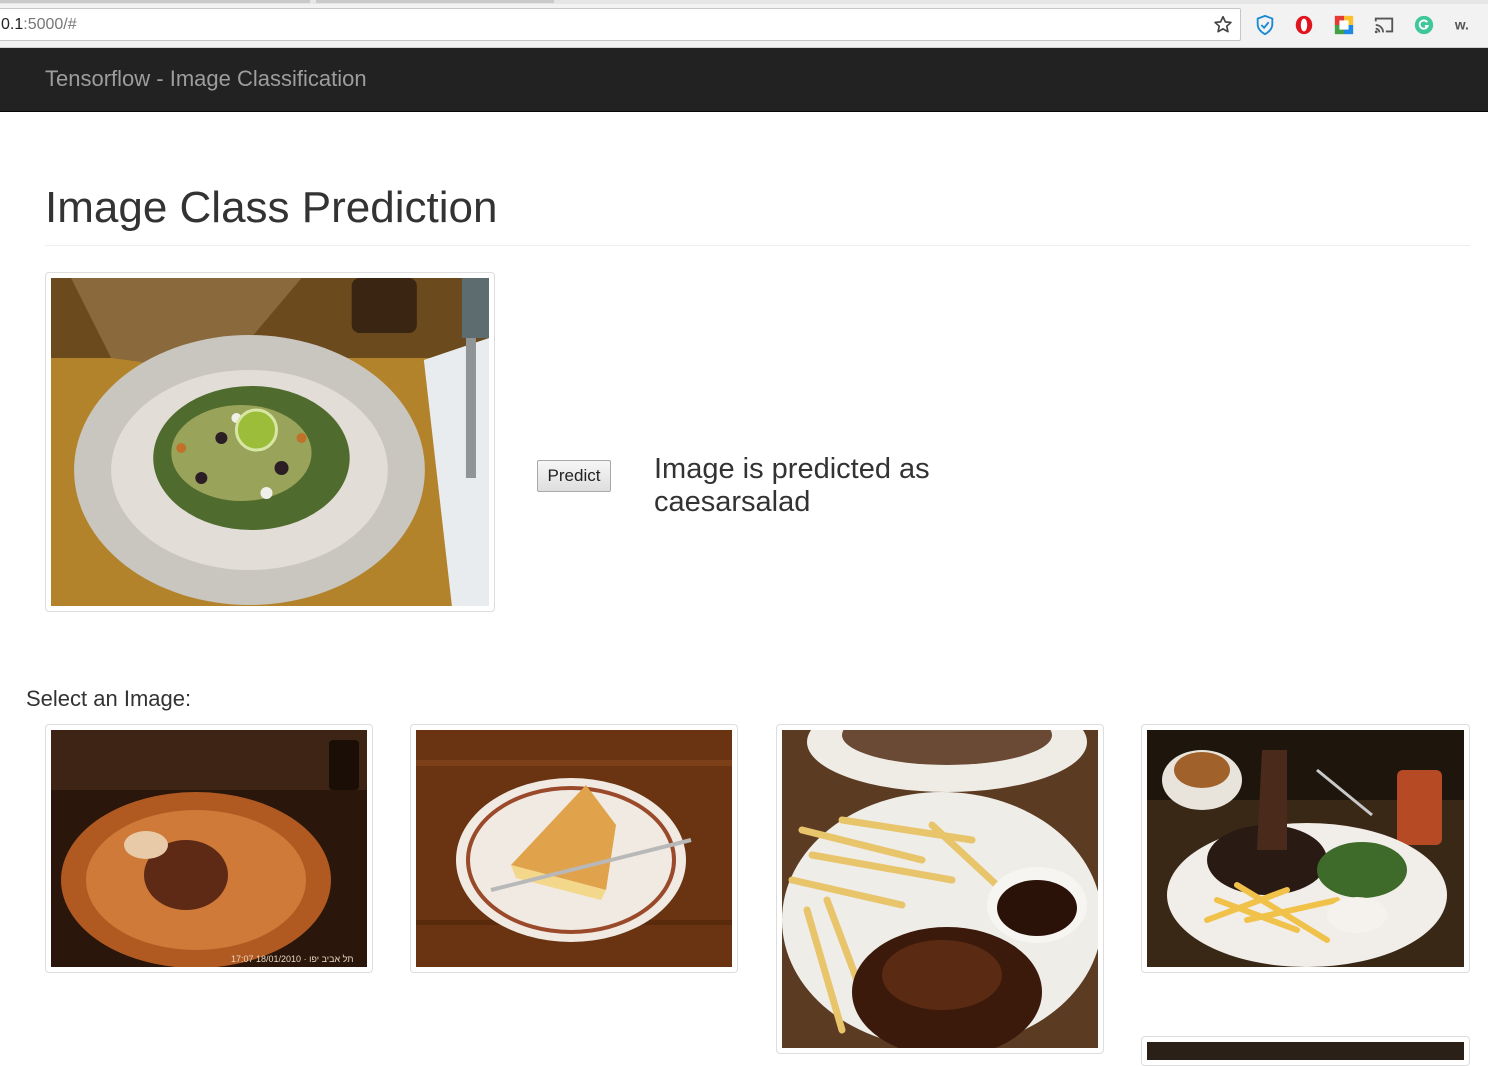  I want to click on gallery-item-next, so click(1305, 1051).